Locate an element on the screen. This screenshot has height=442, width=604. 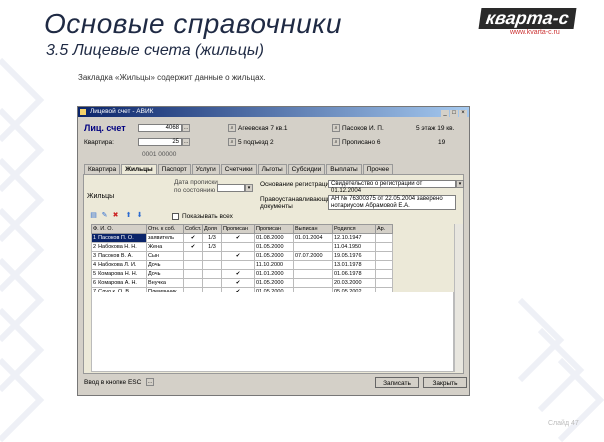
grid-cell-born: 20.03.2000 is located at coordinates (354, 283).